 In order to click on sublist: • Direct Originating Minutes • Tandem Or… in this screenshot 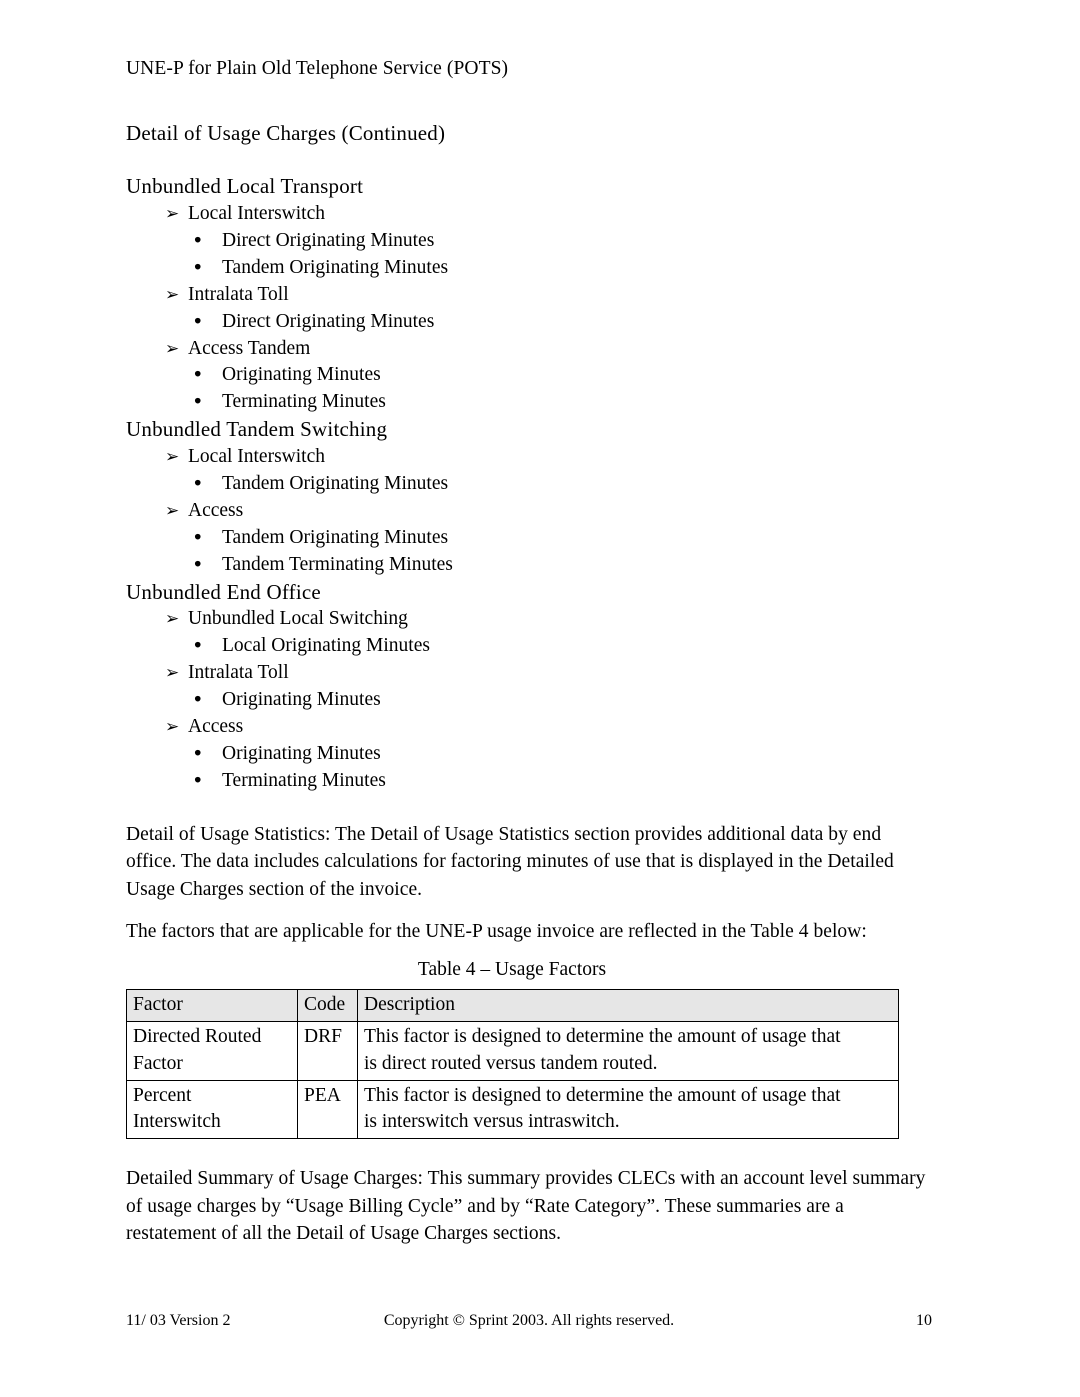, I will do `click(529, 255)`.